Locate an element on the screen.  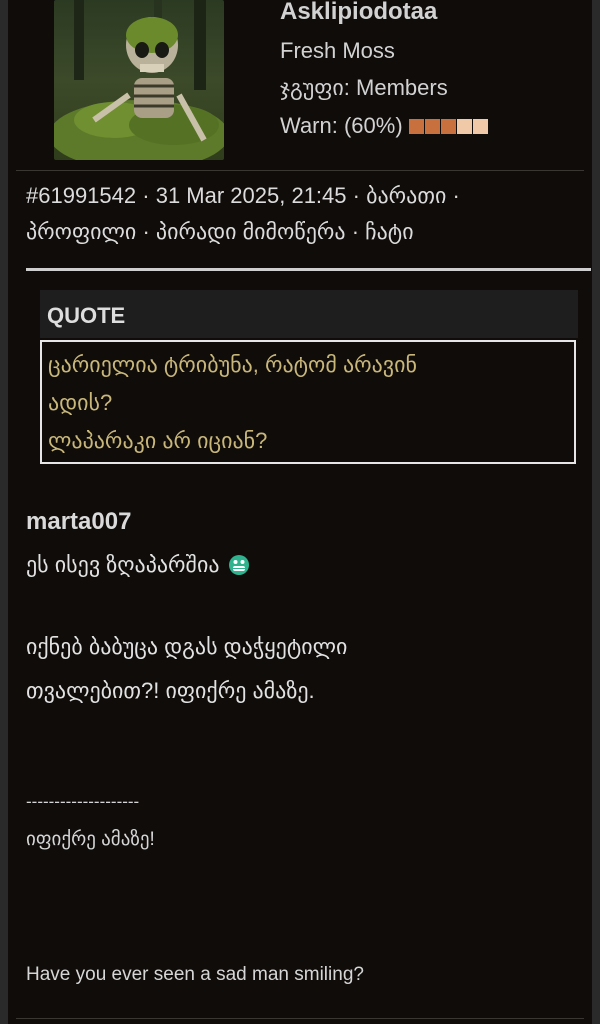
profile-rank: Fresh Moss is located at coordinates (337, 50).